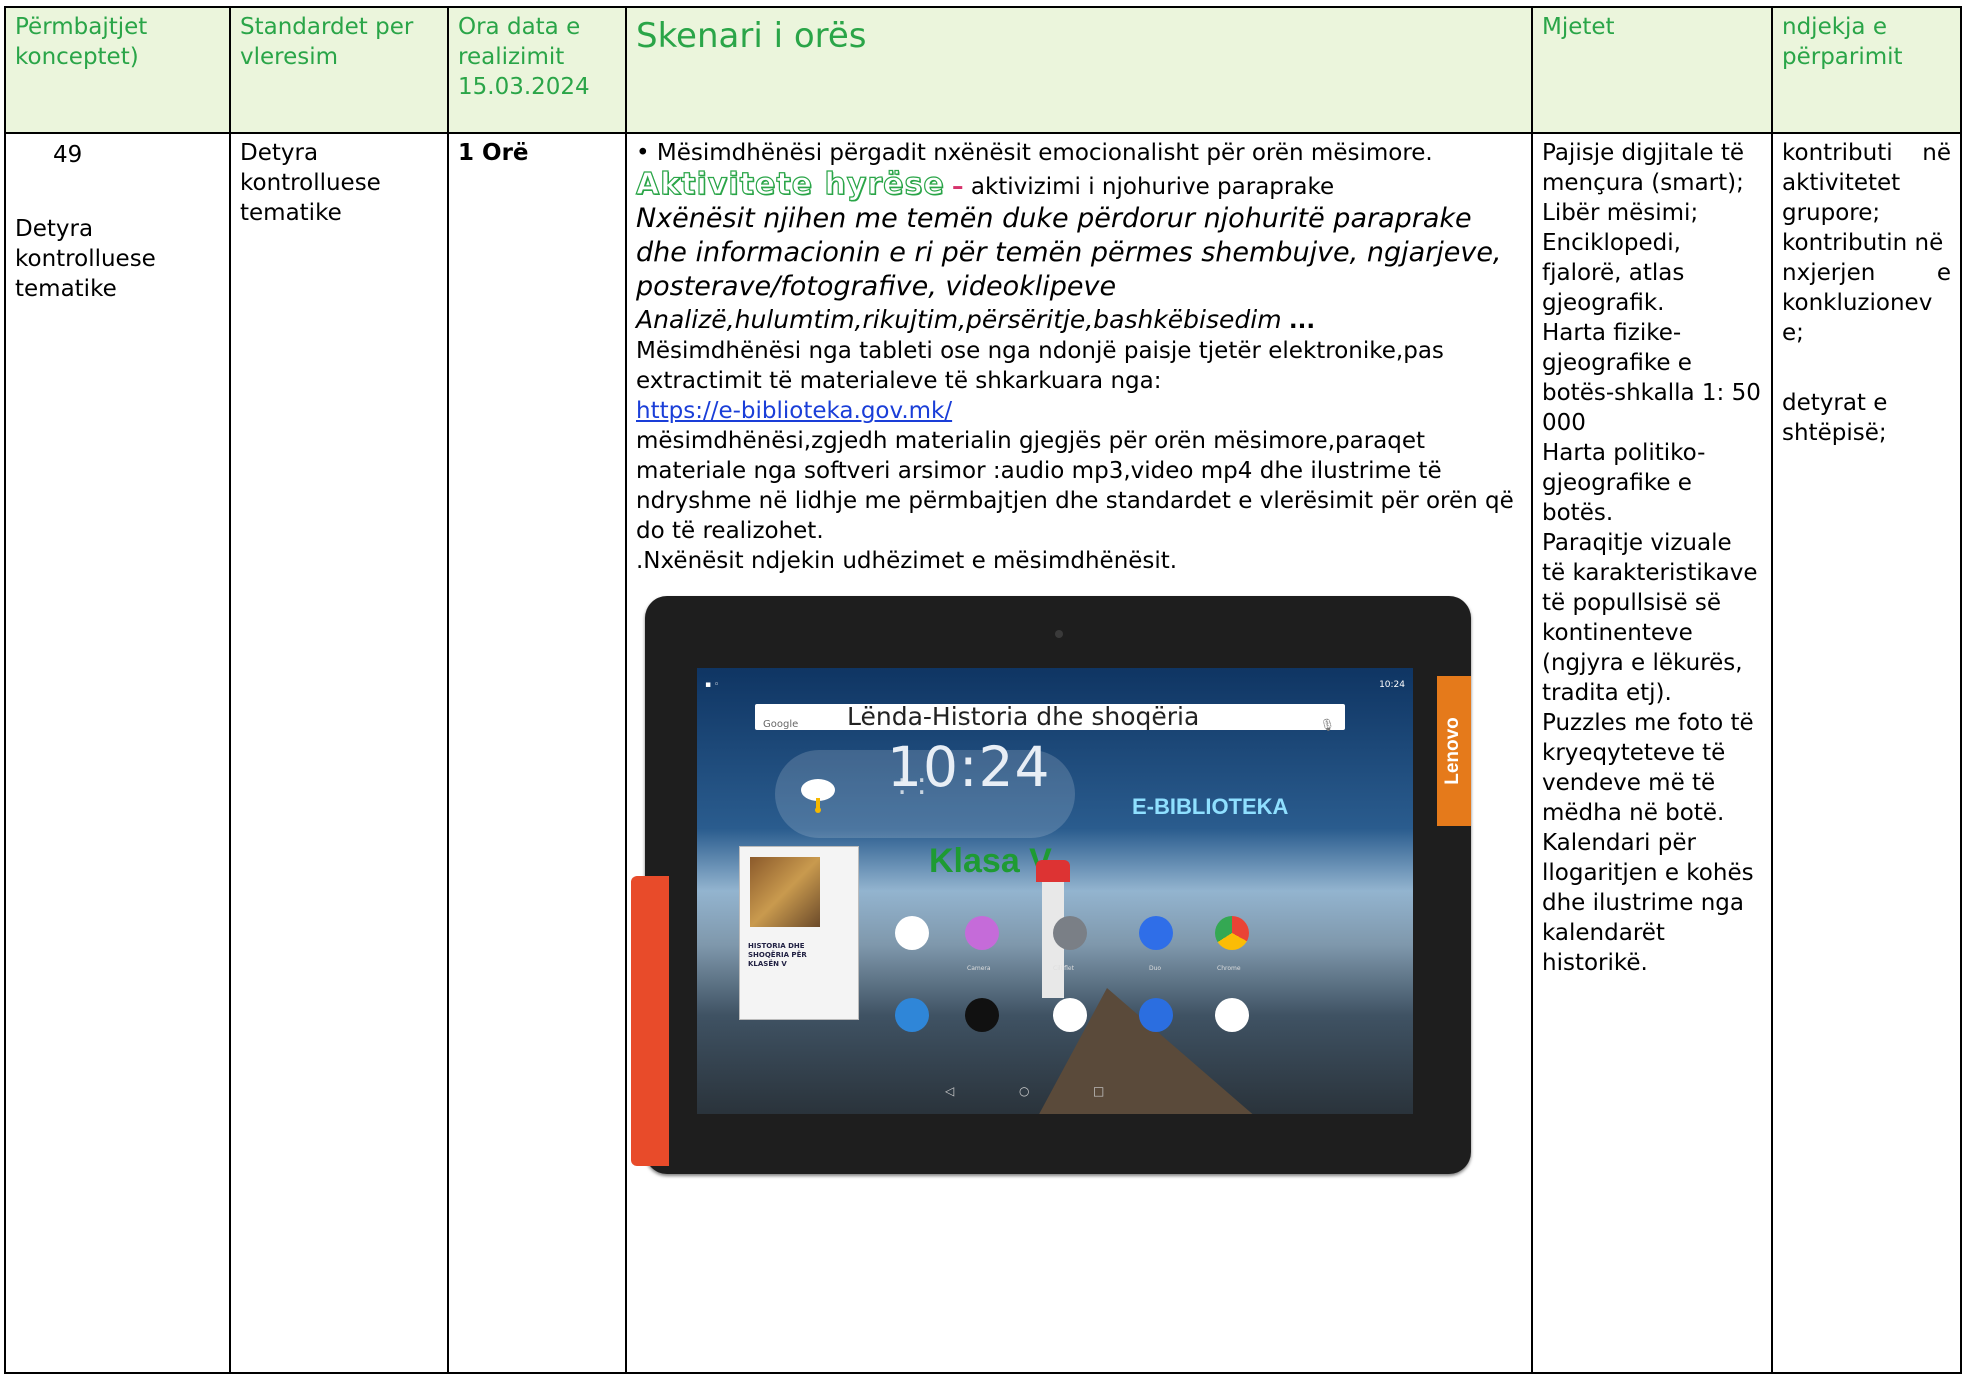  What do you see at coordinates (1070, 933) in the screenshot?
I see `settings-app-icon` at bounding box center [1070, 933].